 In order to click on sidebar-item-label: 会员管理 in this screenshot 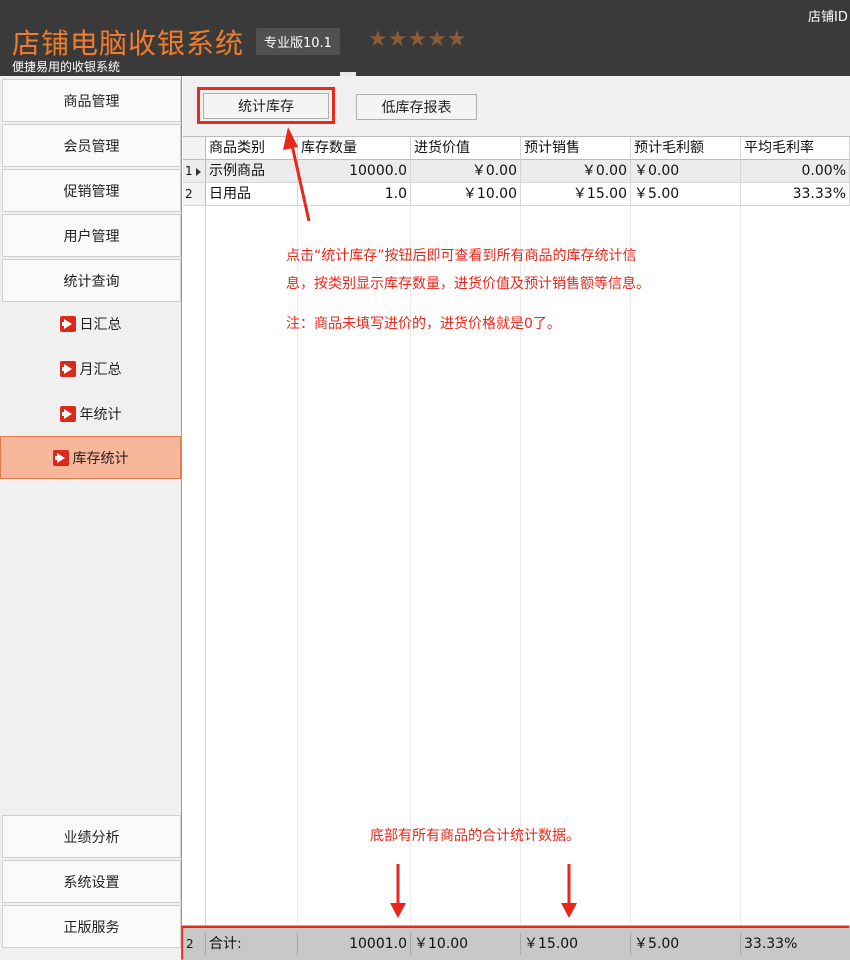, I will do `click(91, 146)`.